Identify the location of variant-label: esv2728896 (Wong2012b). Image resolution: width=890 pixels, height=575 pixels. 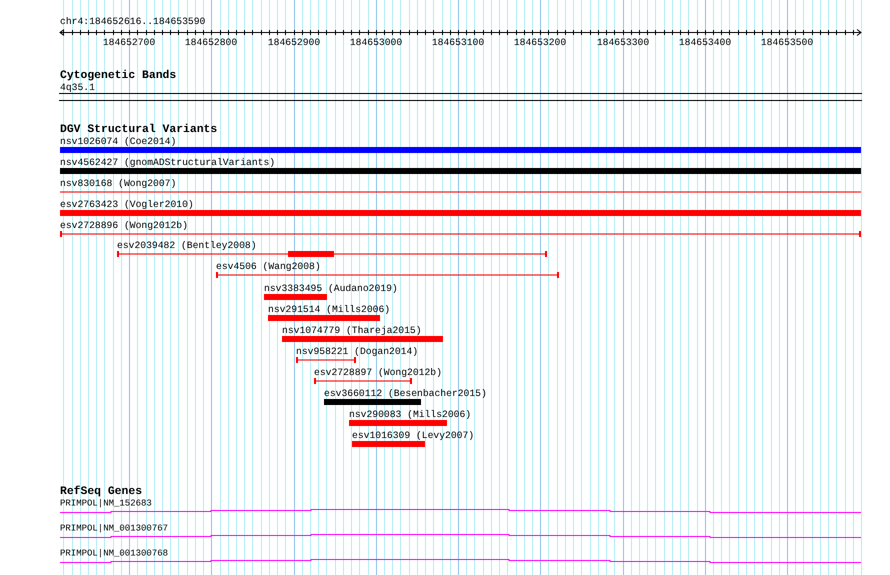
(124, 225).